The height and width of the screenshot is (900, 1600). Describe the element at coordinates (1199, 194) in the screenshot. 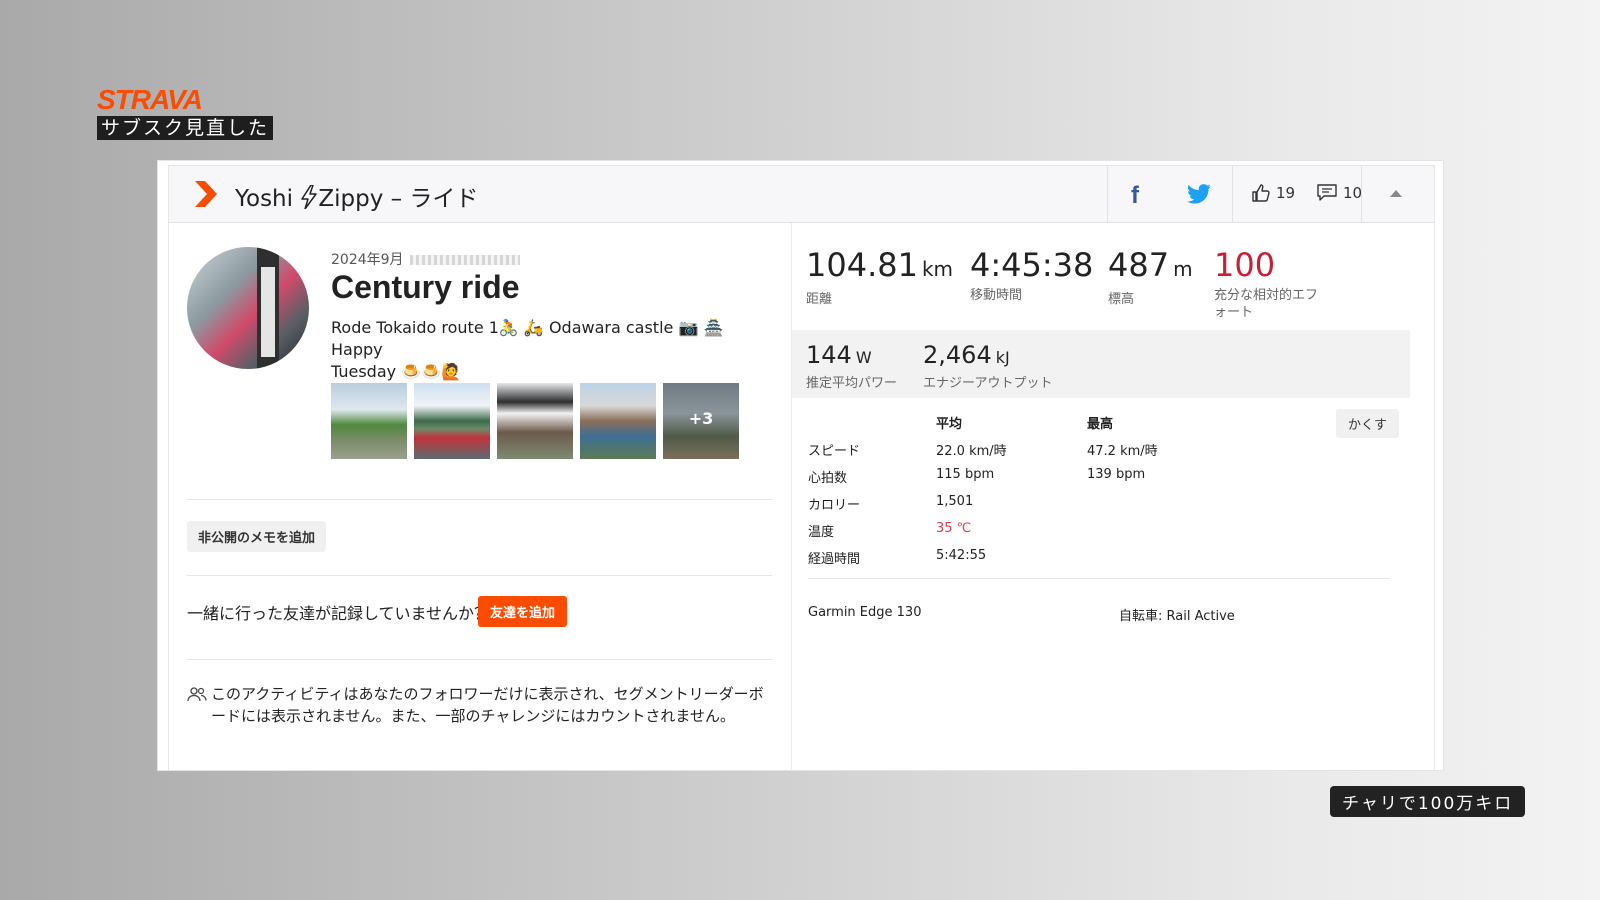

I see `twitter-share-icon` at that location.